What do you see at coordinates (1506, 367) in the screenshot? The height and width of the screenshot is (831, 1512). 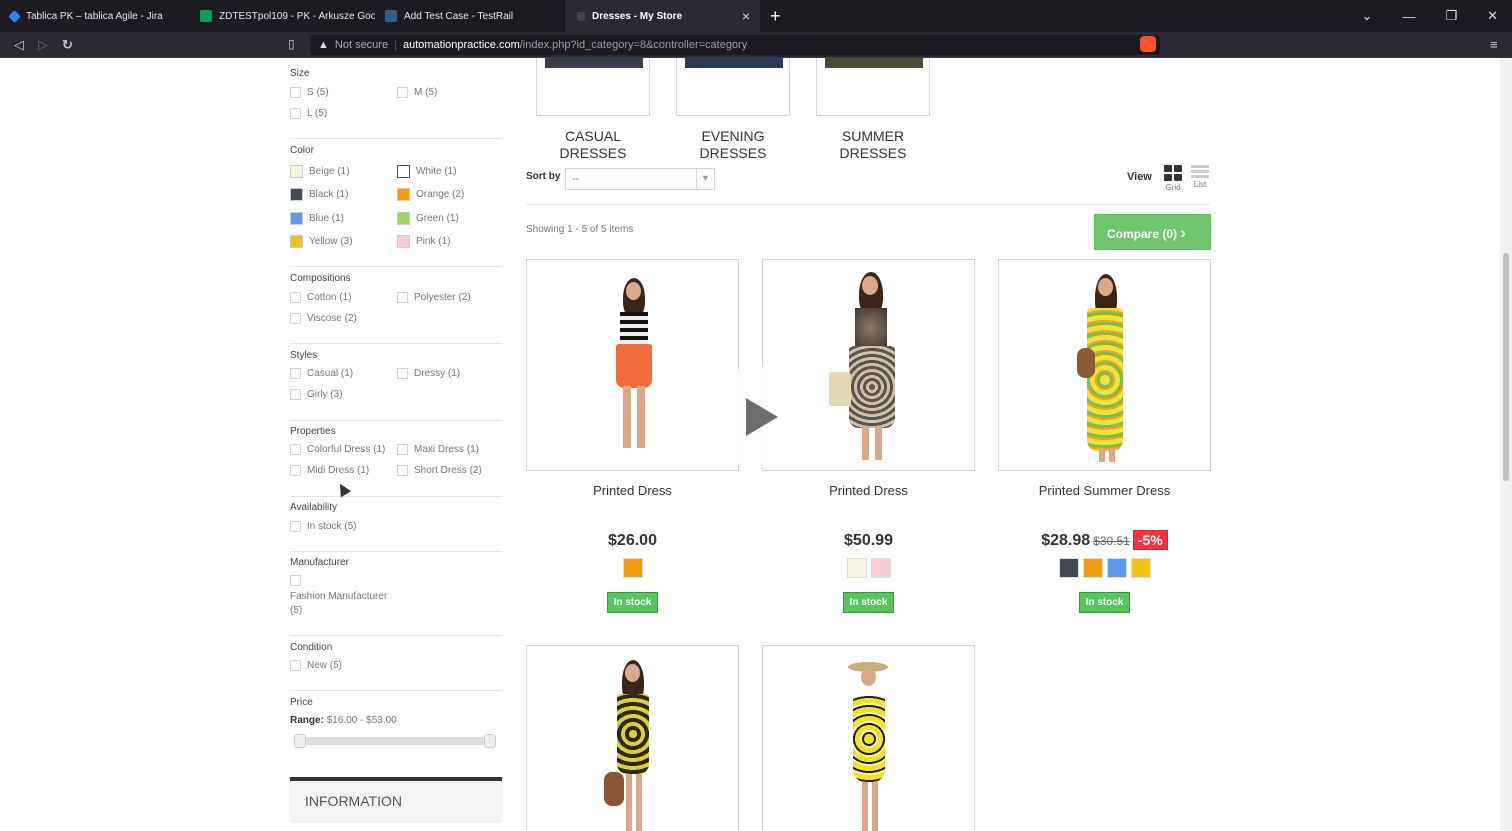 I see `scrollbar-thumb` at bounding box center [1506, 367].